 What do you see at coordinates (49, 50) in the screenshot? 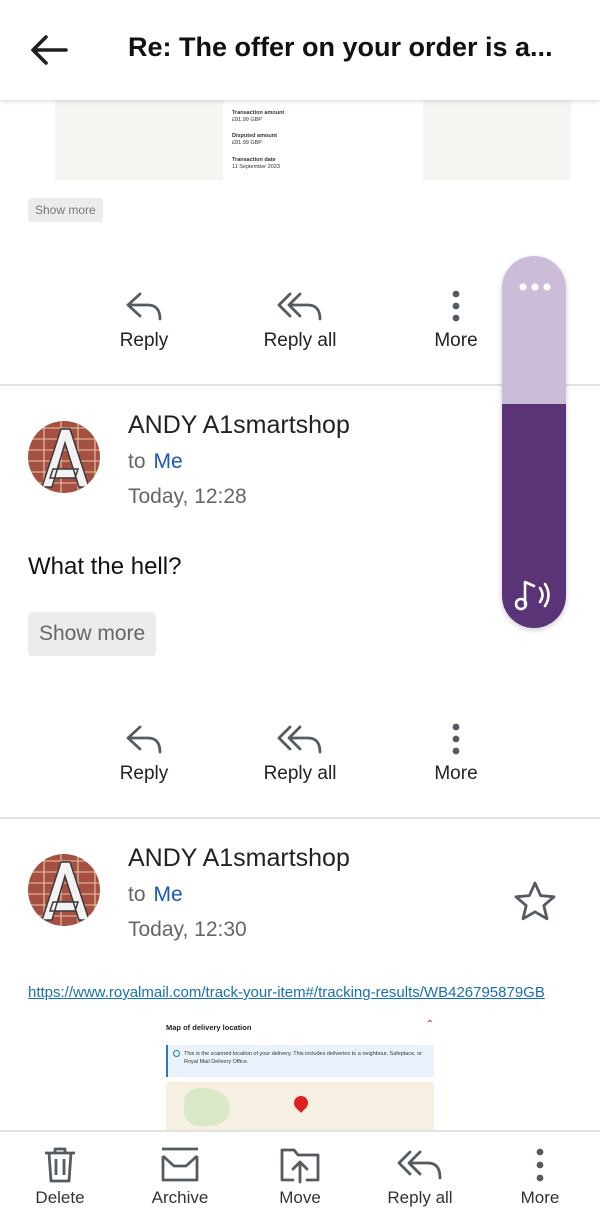
I see `back-arrow-icon` at bounding box center [49, 50].